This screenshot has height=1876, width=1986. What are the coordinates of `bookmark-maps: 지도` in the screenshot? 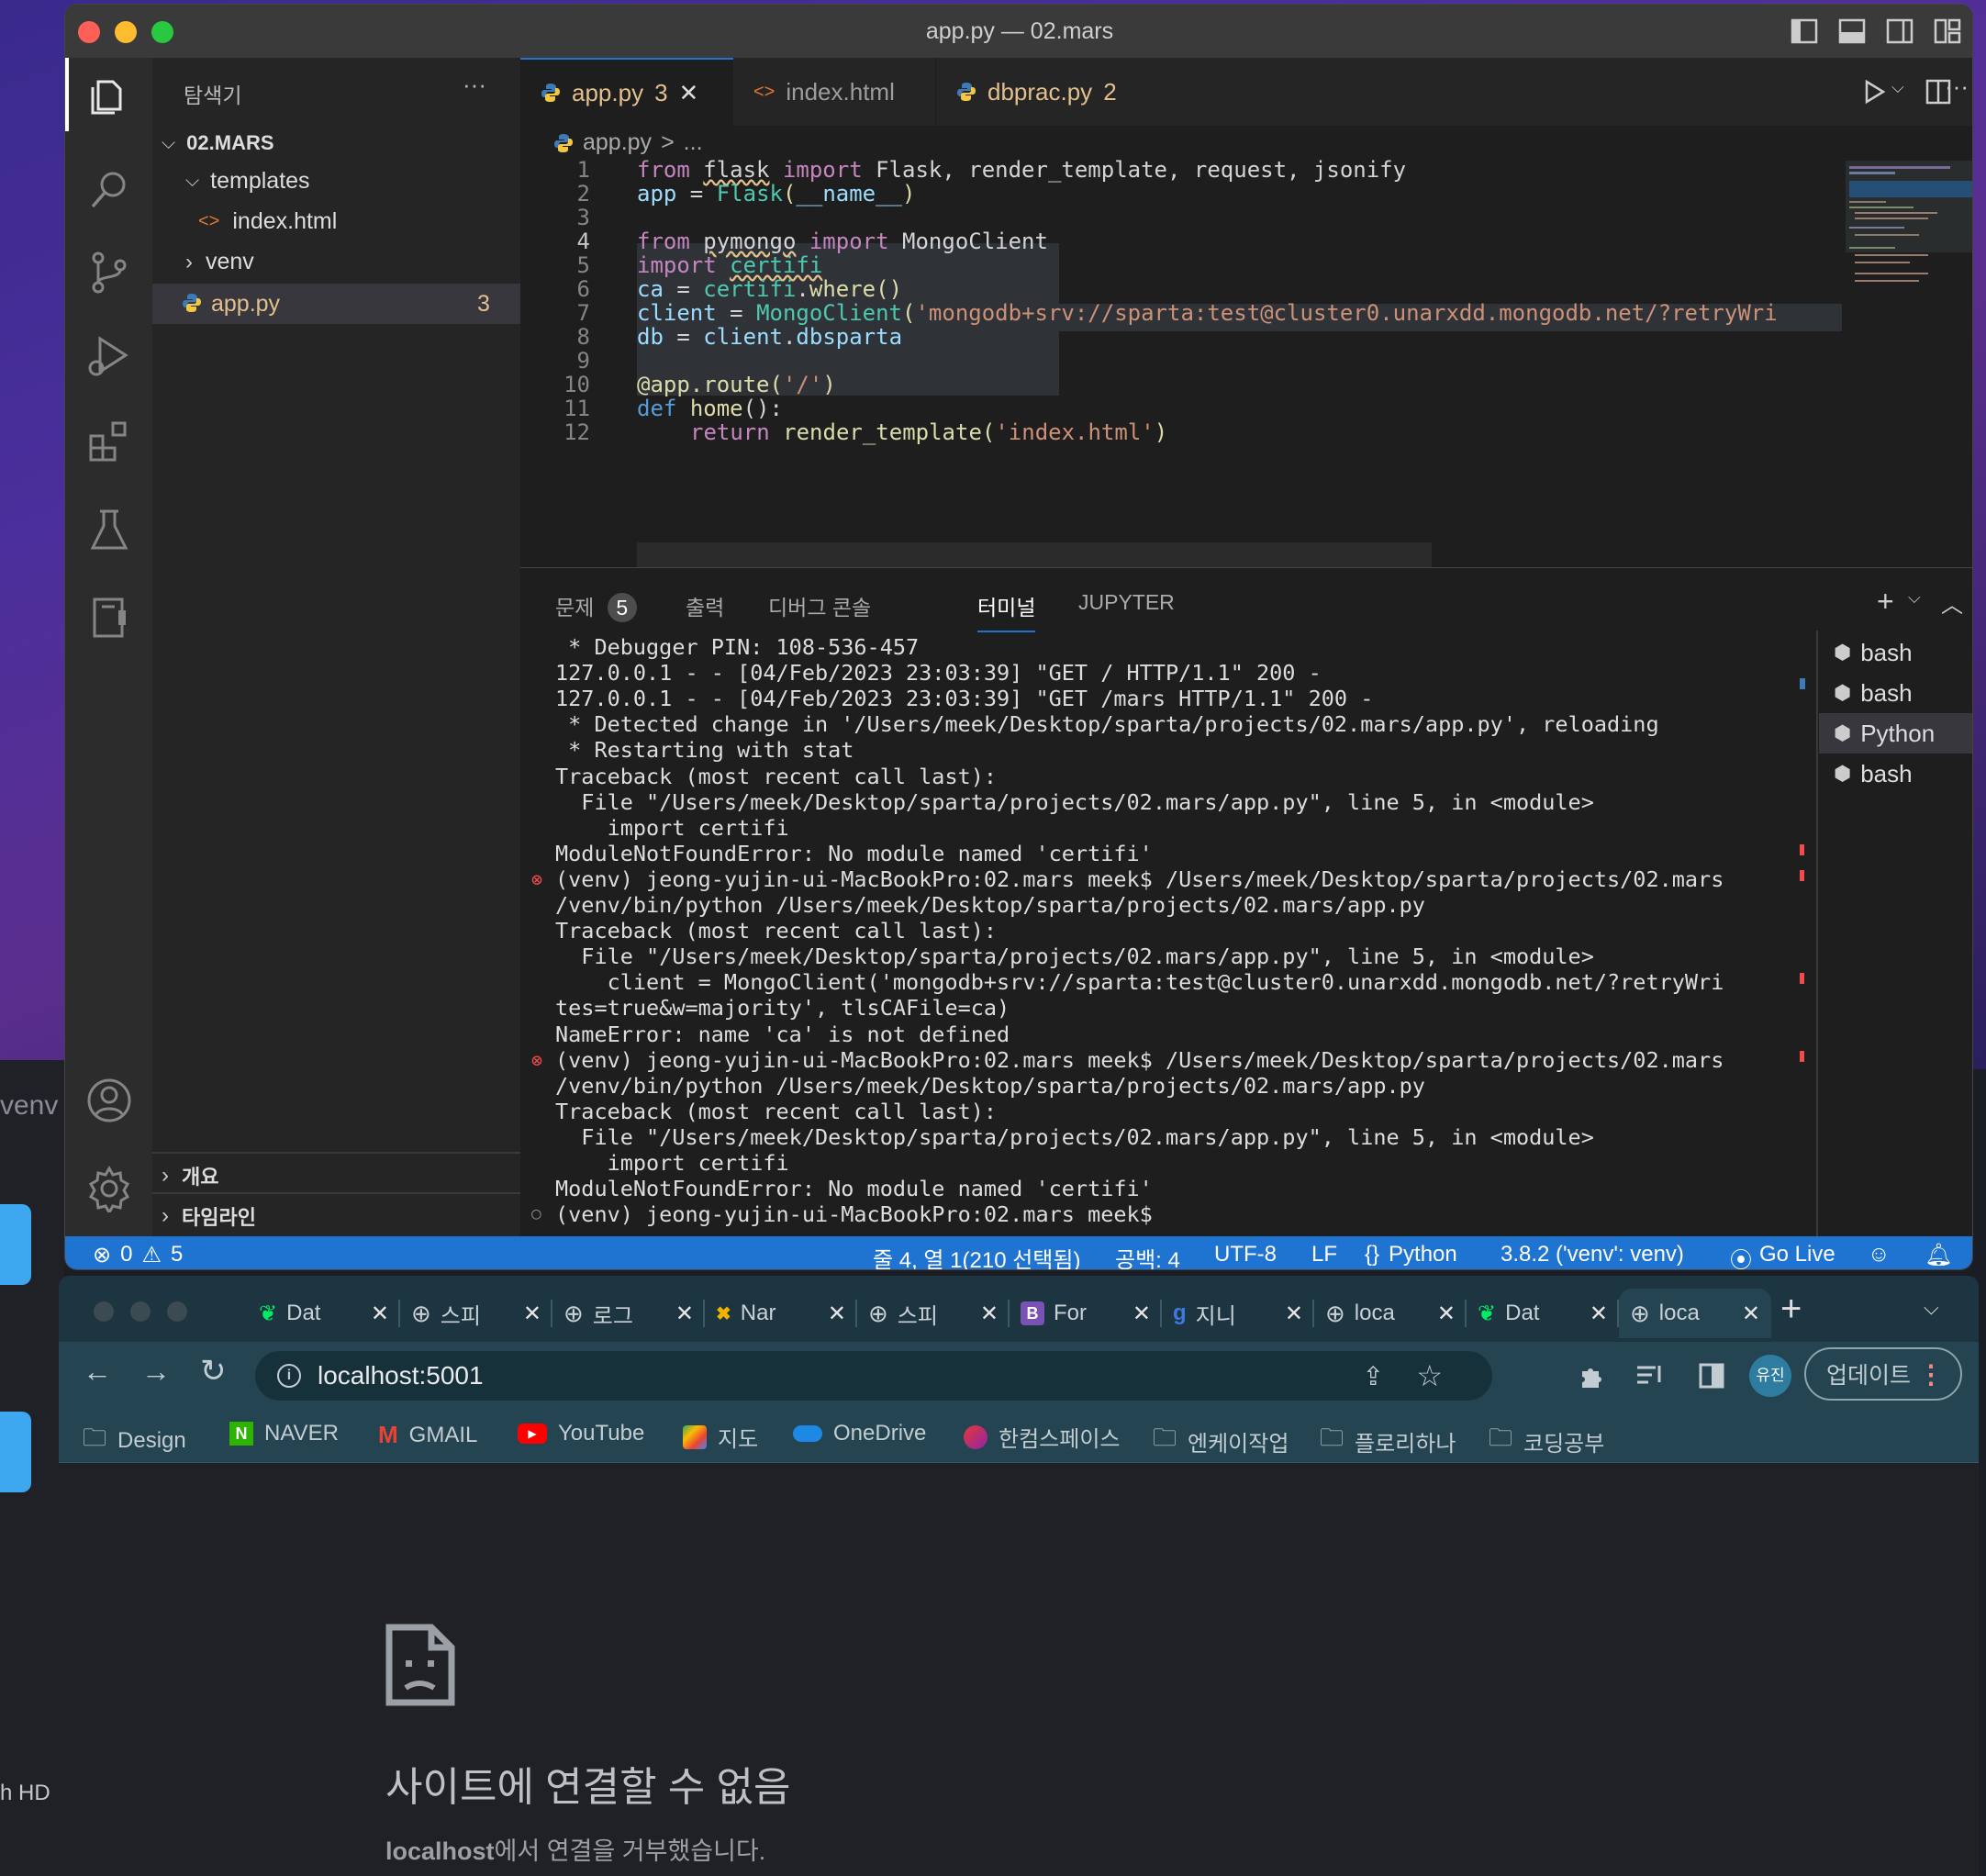 It's located at (721, 1437).